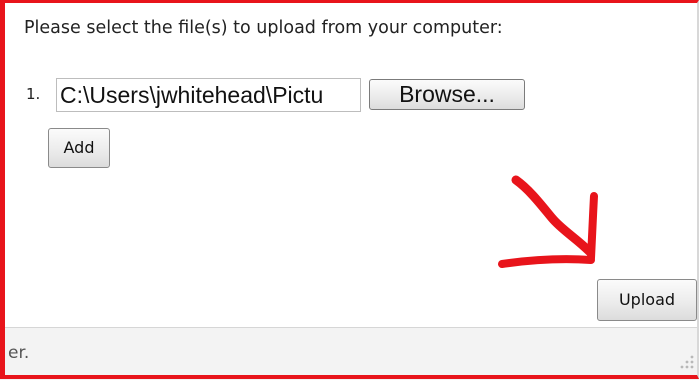 Image resolution: width=699 pixels, height=380 pixels. Describe the element at coordinates (33, 94) in the screenshot. I see `file-row-number: 1.` at that location.